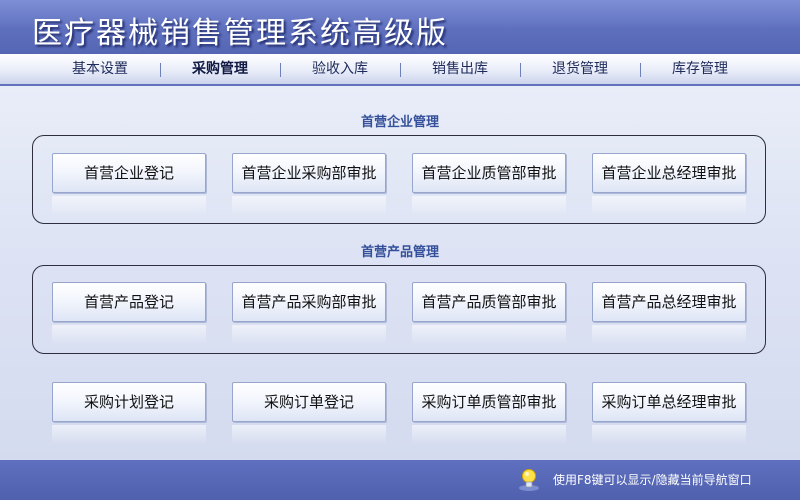 The height and width of the screenshot is (500, 800). What do you see at coordinates (460, 69) in the screenshot?
I see `nav-sales-outbound: 销售出库` at bounding box center [460, 69].